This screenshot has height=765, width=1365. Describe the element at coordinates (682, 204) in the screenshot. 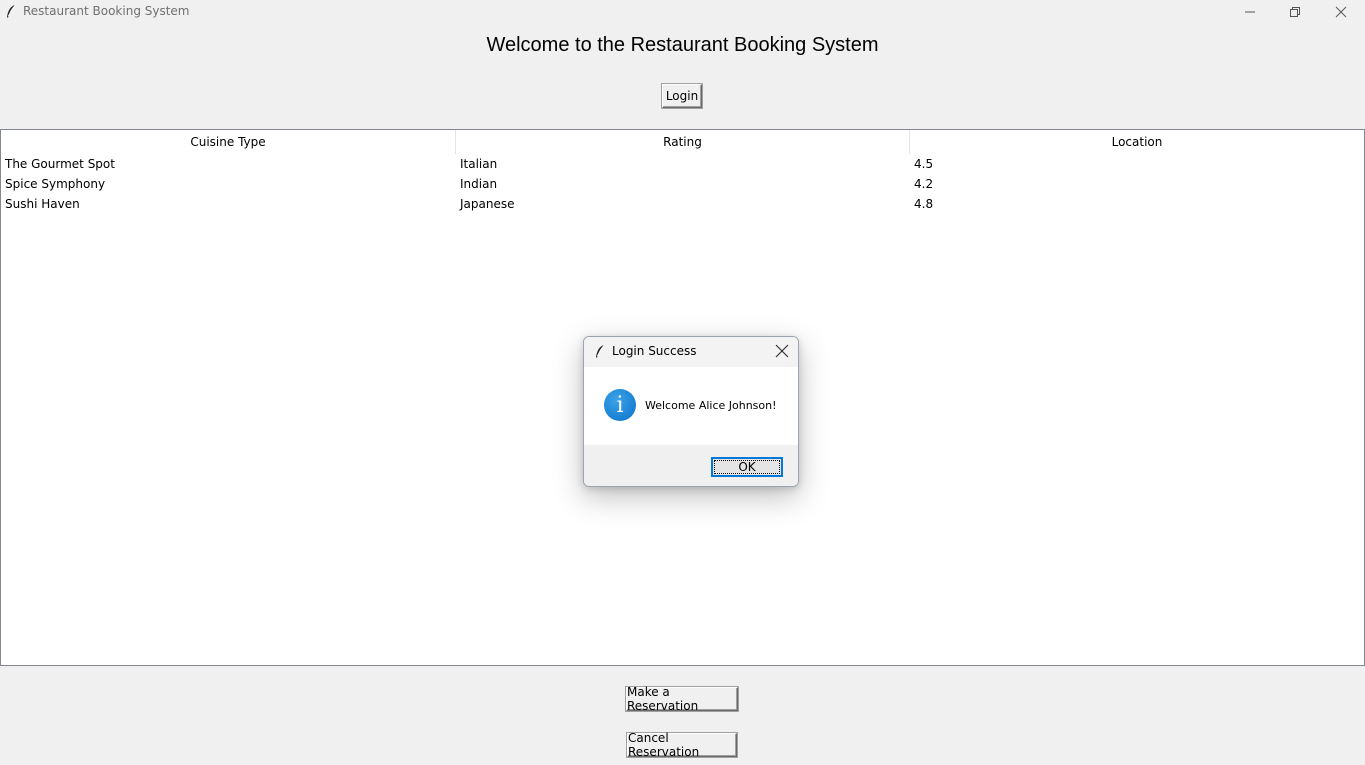

I see `table-row: Sushi Haven Japanese 4.8` at that location.